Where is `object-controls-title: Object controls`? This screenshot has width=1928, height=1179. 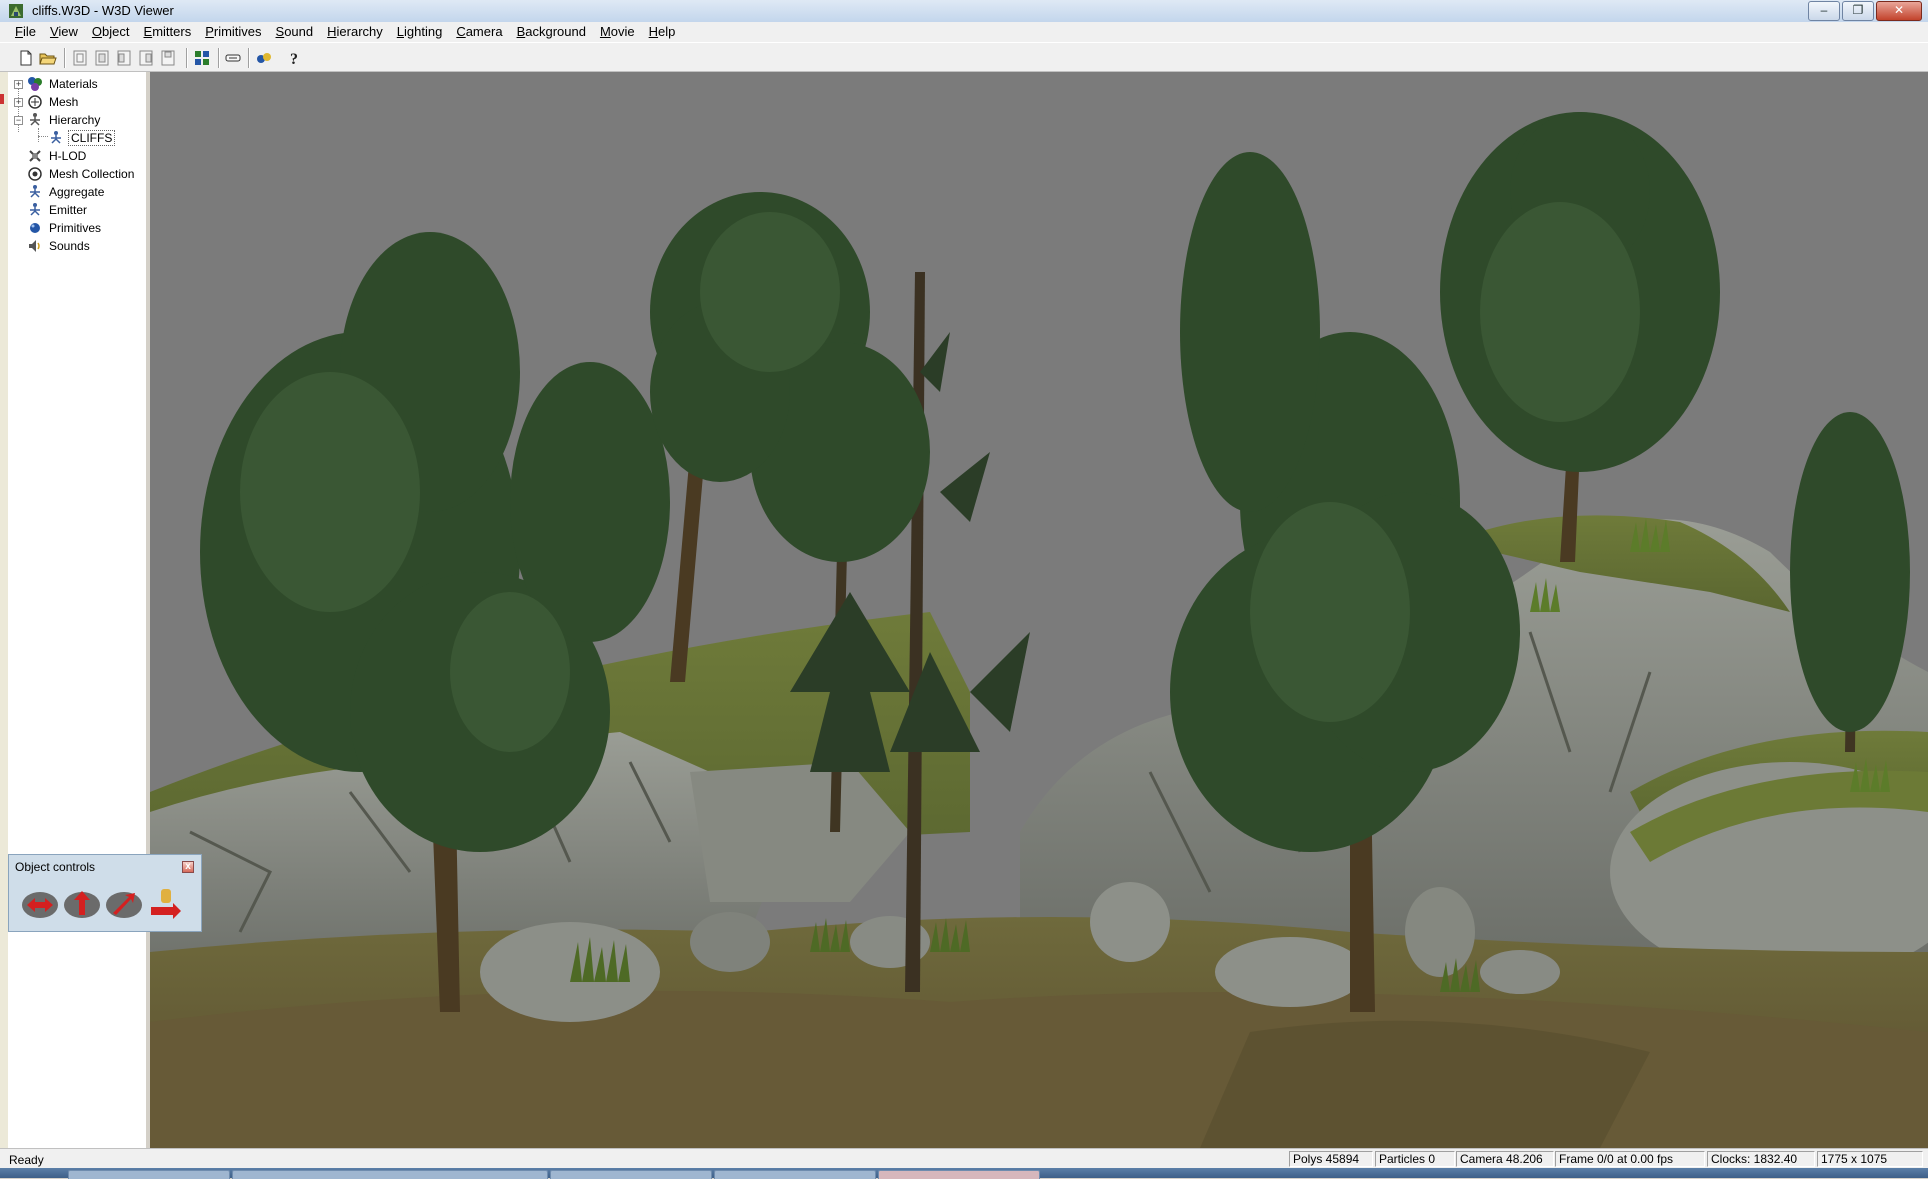 object-controls-title: Object controls is located at coordinates (55, 867).